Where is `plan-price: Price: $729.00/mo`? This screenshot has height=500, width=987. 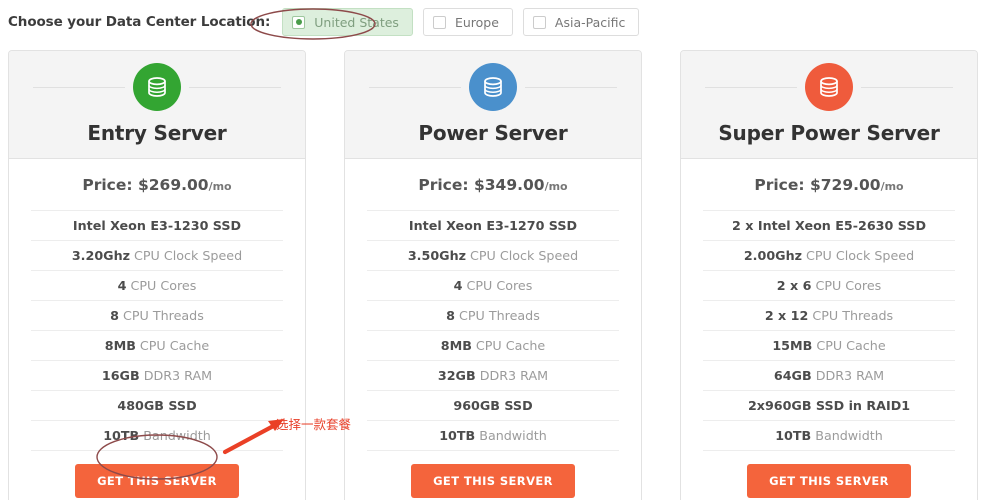 plan-price: Price: $729.00/mo is located at coordinates (829, 184).